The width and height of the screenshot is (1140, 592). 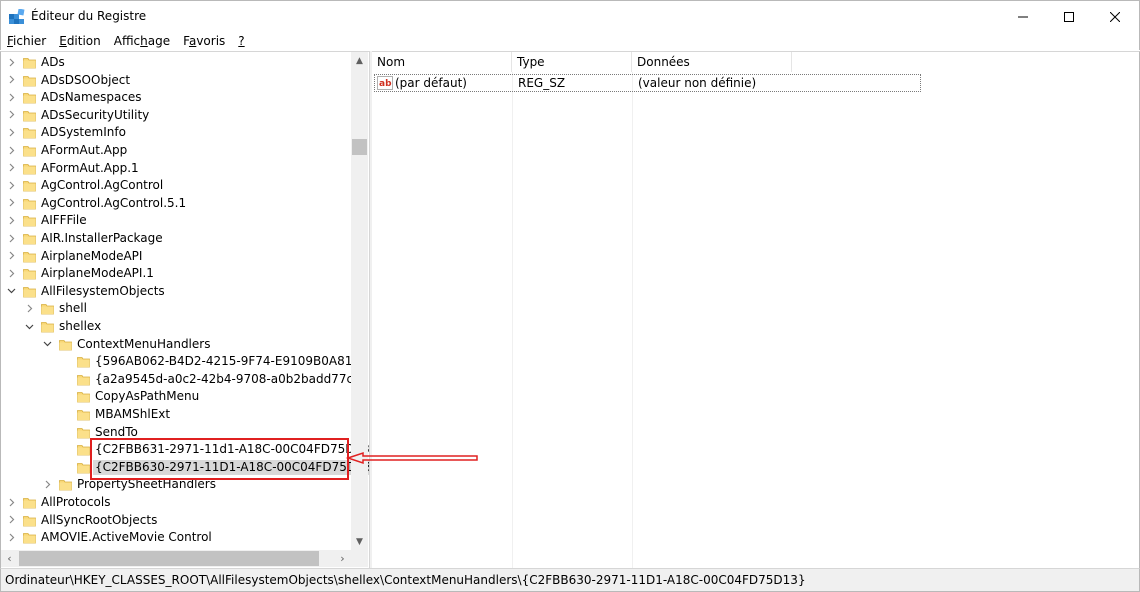 I want to click on value-name: (par défaut), so click(x=431, y=83).